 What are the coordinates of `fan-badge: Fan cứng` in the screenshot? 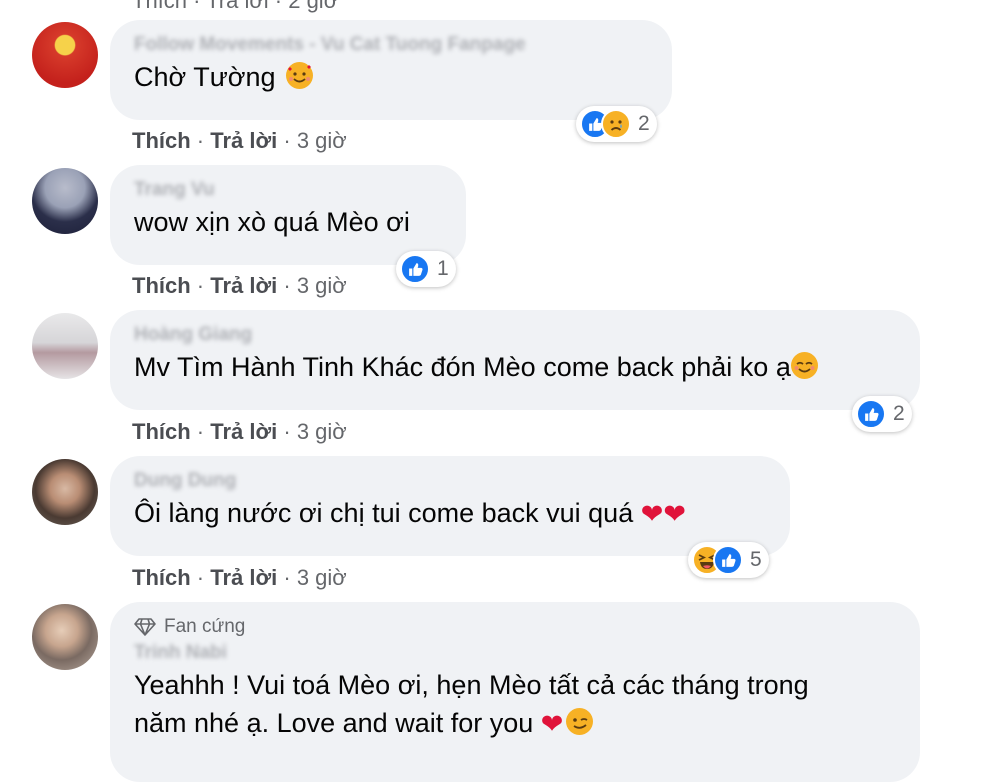 It's located at (515, 627).